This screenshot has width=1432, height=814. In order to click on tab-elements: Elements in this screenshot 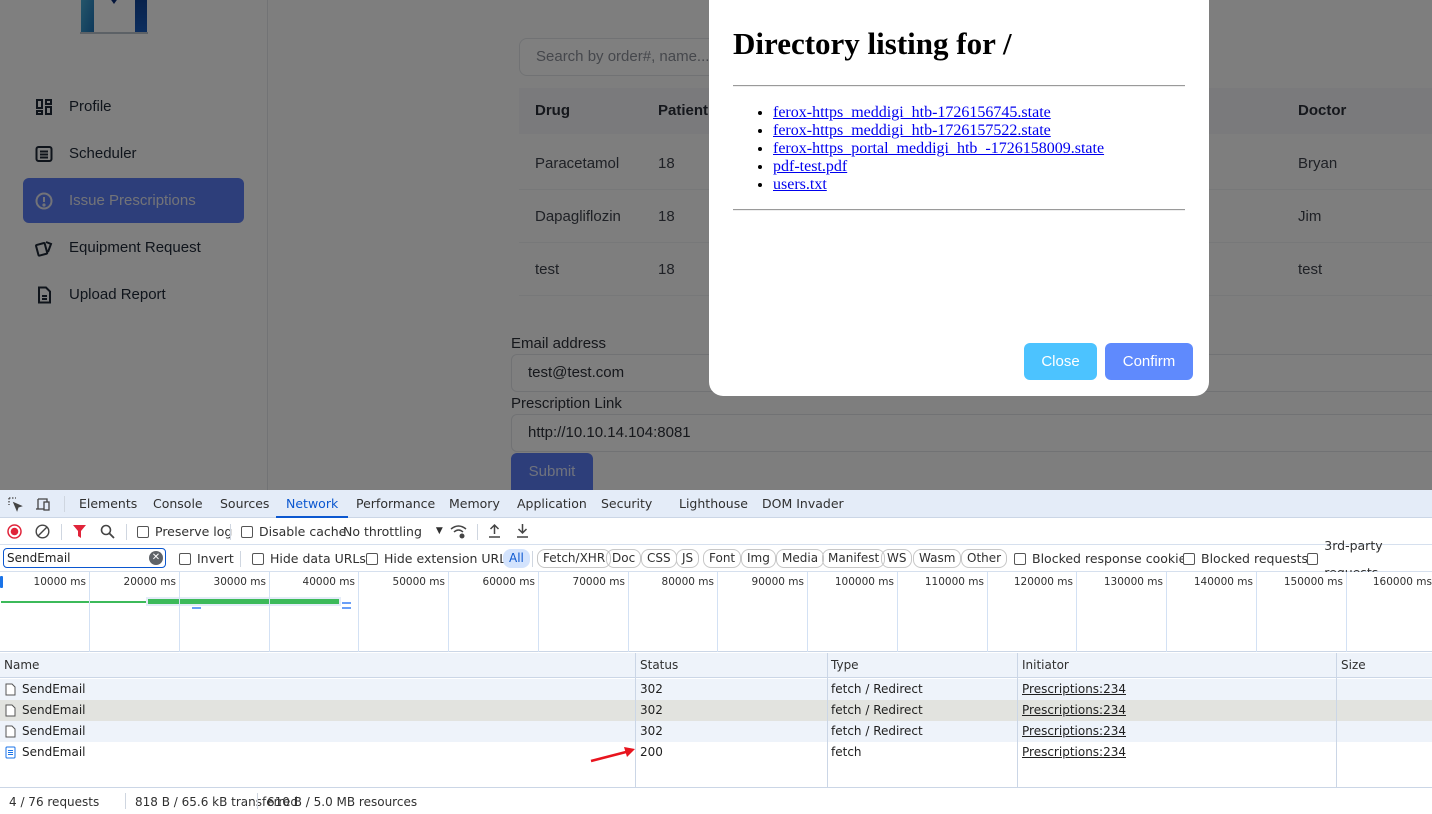, I will do `click(108, 504)`.